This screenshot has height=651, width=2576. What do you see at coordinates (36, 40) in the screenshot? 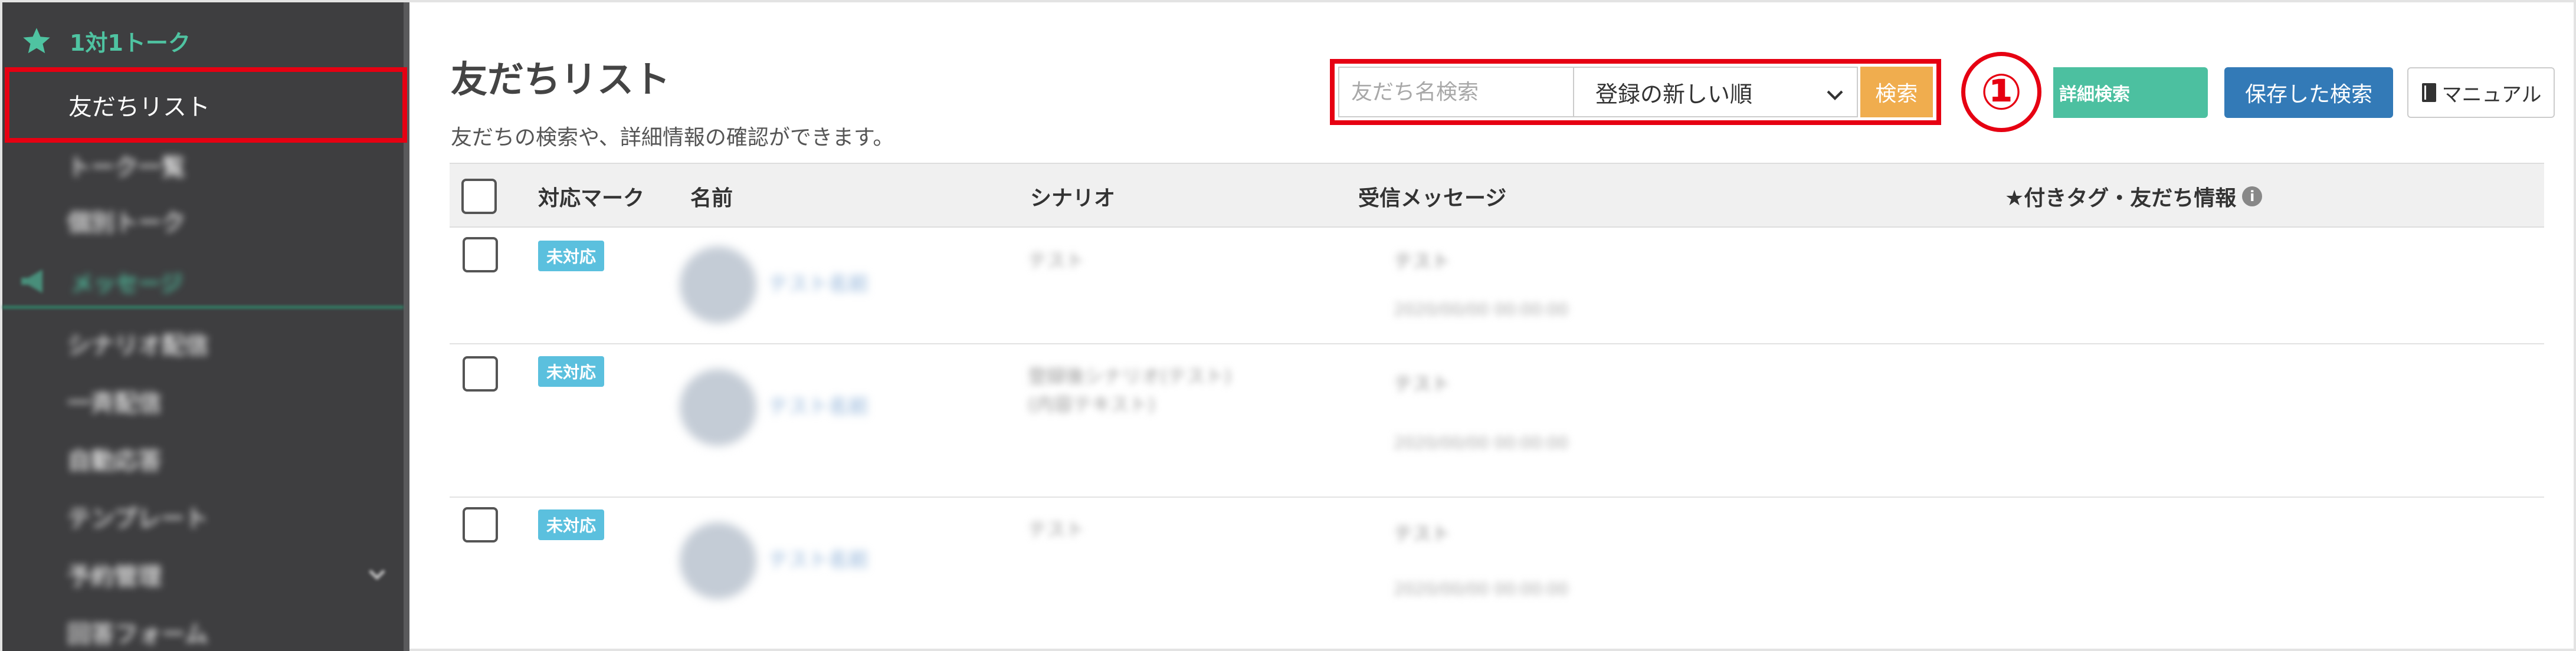
I see `star-icon` at bounding box center [36, 40].